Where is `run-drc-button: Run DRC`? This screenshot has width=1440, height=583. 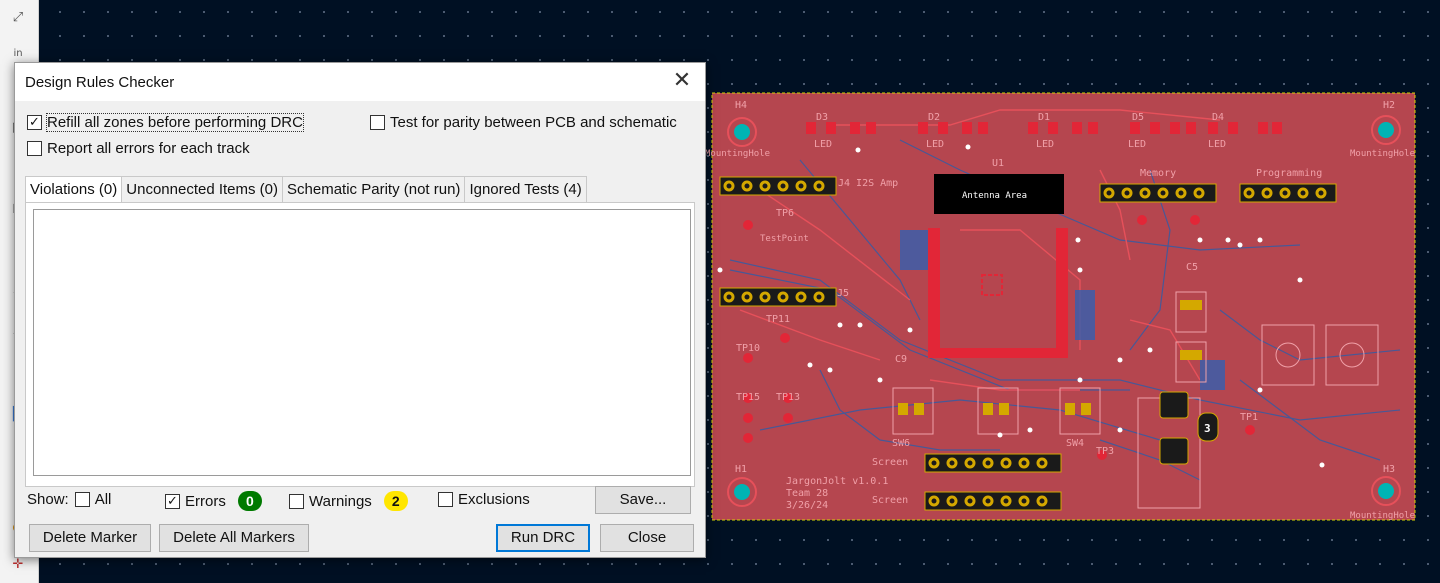 run-drc-button: Run DRC is located at coordinates (543, 538).